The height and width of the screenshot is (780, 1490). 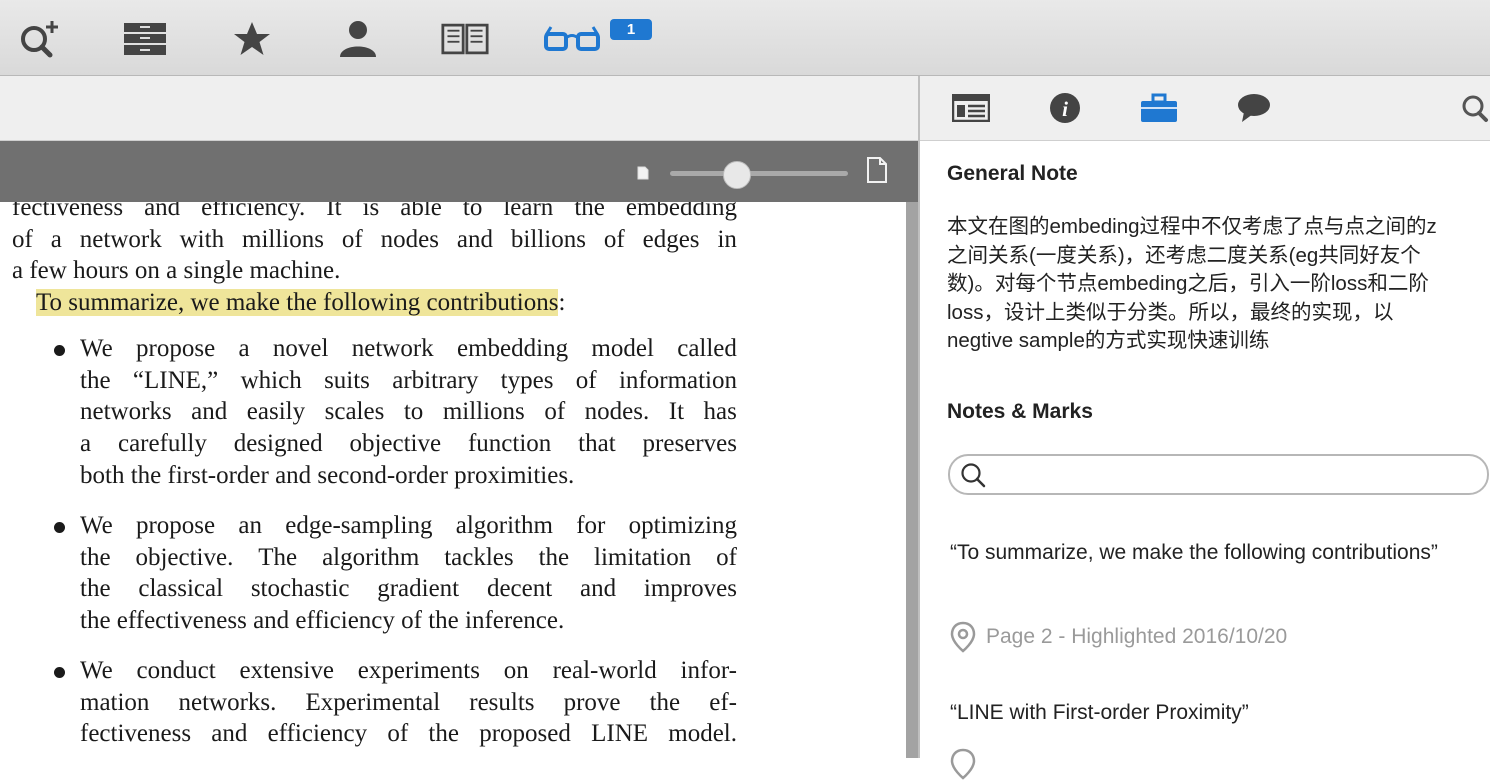 I want to click on reading-glasses-icon, so click(x=572, y=39).